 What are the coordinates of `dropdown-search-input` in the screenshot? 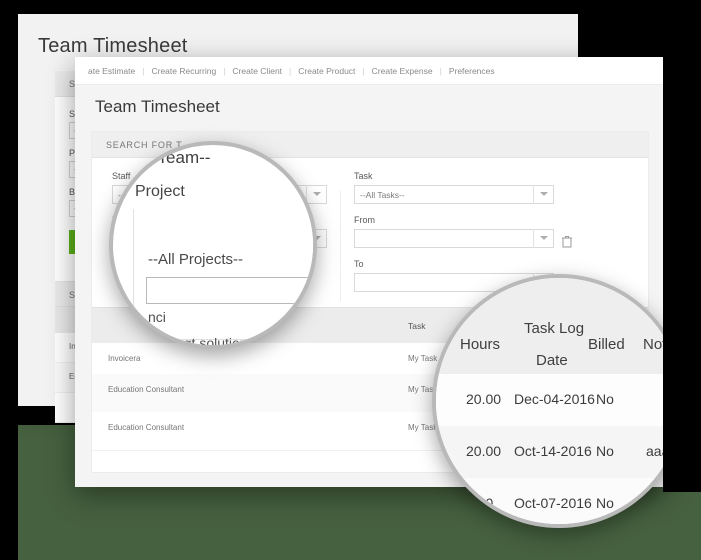 It's located at (229, 290).